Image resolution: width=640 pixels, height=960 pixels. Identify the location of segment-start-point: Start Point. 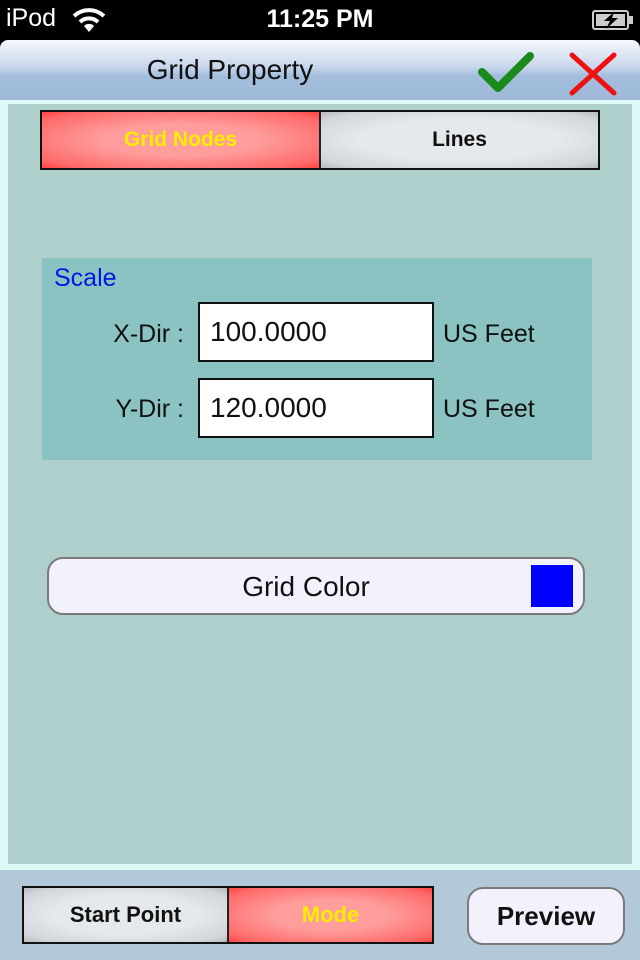
(125, 915).